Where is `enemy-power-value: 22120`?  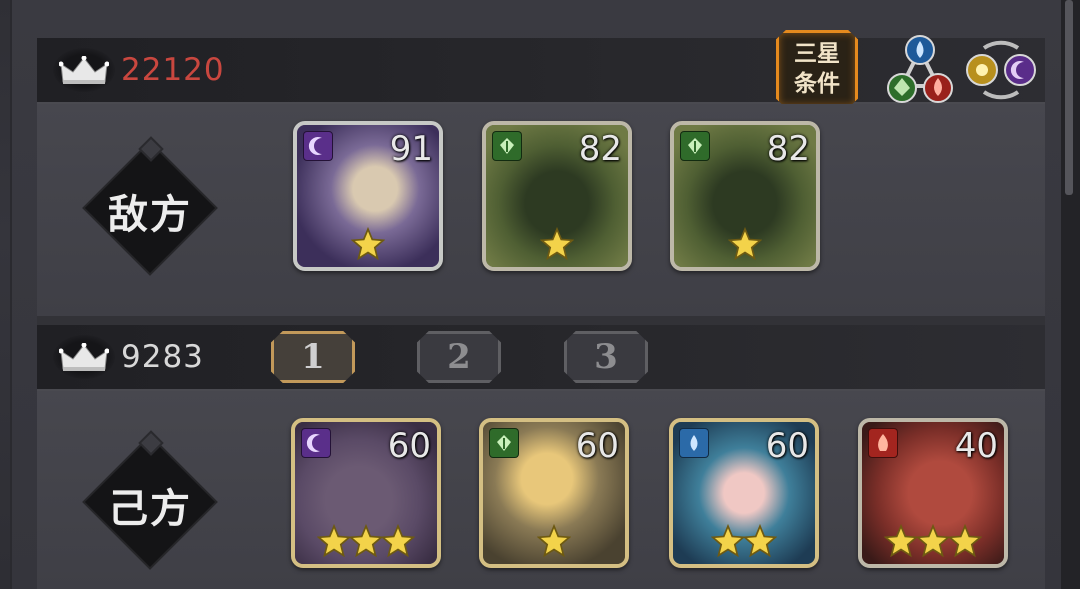 enemy-power-value: 22120 is located at coordinates (173, 70).